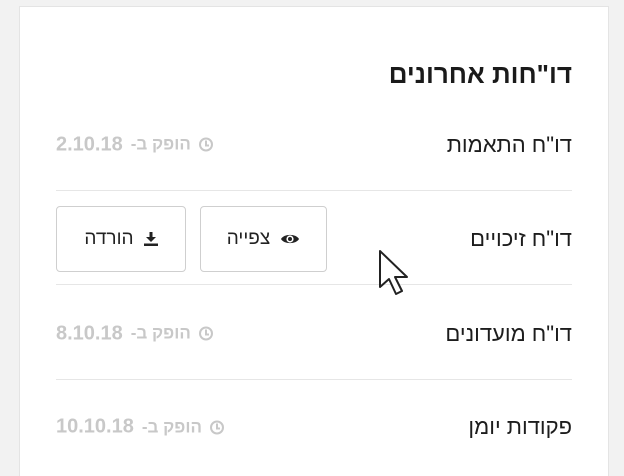 The height and width of the screenshot is (476, 624). I want to click on report-date: 8.10.18, so click(89, 333).